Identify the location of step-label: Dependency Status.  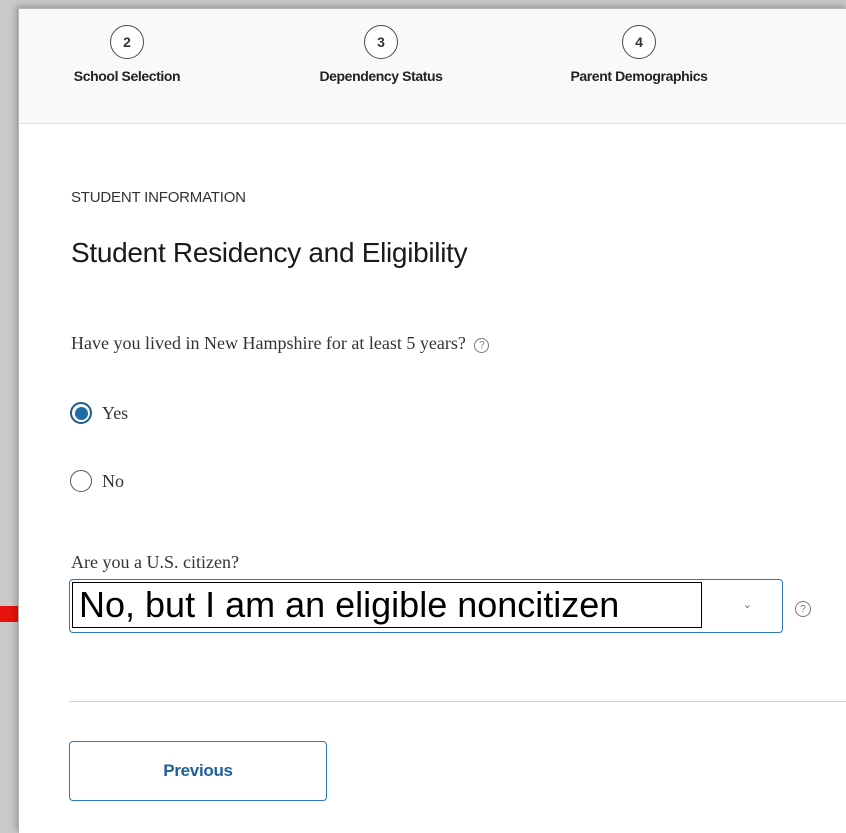
(381, 76).